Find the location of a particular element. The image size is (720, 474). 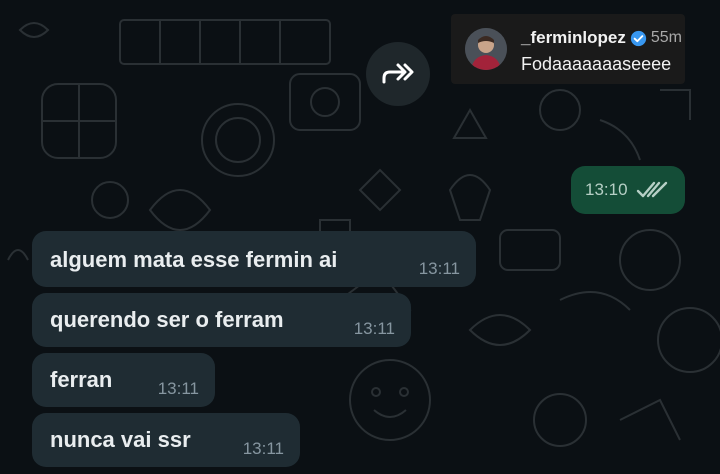

incoming-message: ferran 13:11 is located at coordinates (123, 380).